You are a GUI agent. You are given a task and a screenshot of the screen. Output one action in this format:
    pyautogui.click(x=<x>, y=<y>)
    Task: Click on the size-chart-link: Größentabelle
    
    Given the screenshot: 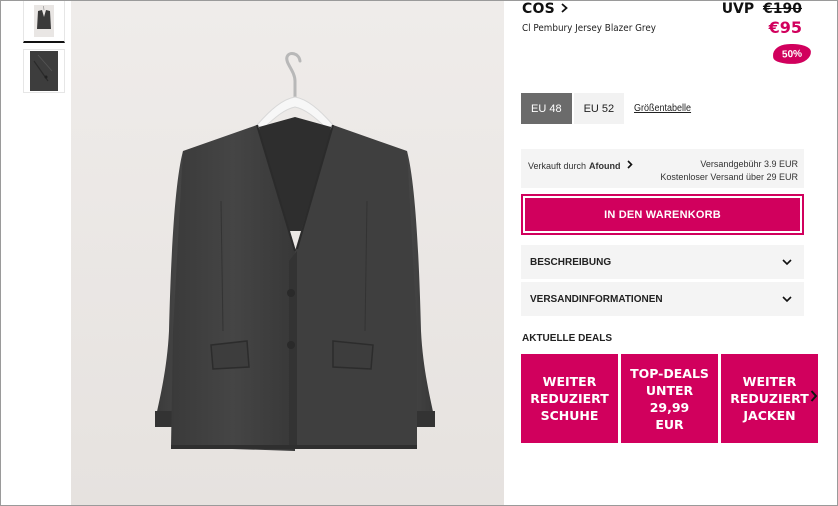 What is the action you would take?
    pyautogui.click(x=662, y=108)
    